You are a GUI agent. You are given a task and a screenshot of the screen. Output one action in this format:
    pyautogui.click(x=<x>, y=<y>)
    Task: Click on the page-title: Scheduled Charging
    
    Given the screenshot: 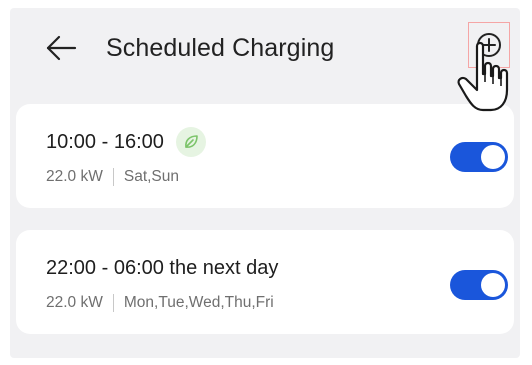 What is the action you would take?
    pyautogui.click(x=220, y=48)
    